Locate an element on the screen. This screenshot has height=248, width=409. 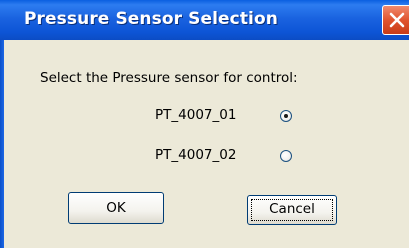
close-button is located at coordinates (395, 20).